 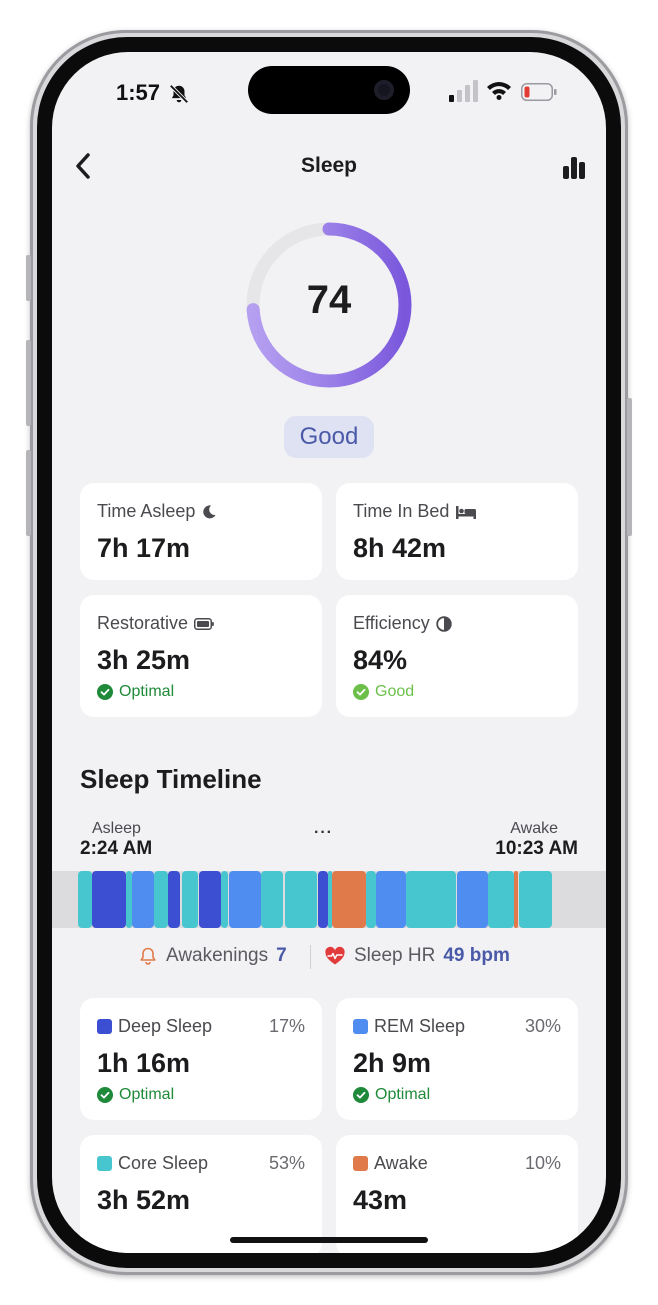 What do you see at coordinates (402, 623) in the screenshot?
I see `efficiency-label: Efficiency` at bounding box center [402, 623].